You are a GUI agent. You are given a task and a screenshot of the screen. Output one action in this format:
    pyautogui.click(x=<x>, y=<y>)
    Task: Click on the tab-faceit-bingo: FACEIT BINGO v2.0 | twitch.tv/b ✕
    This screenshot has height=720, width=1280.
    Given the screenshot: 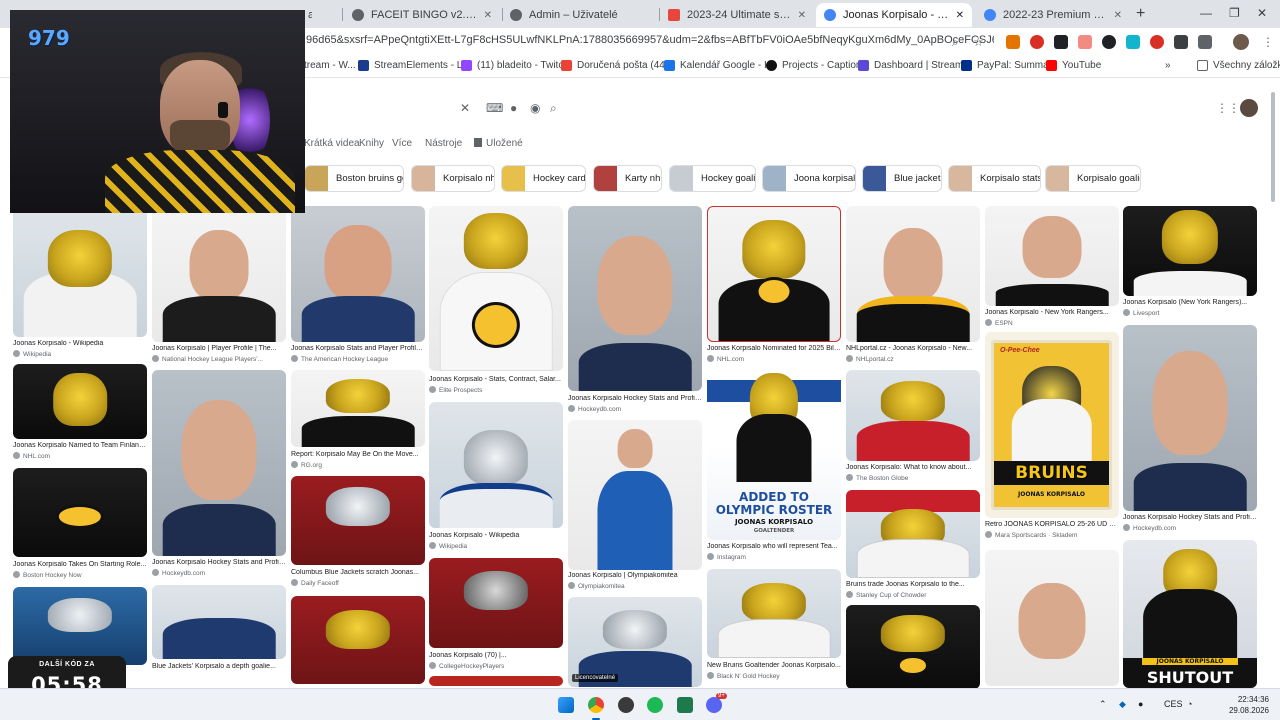 What is the action you would take?
    pyautogui.click(x=422, y=15)
    